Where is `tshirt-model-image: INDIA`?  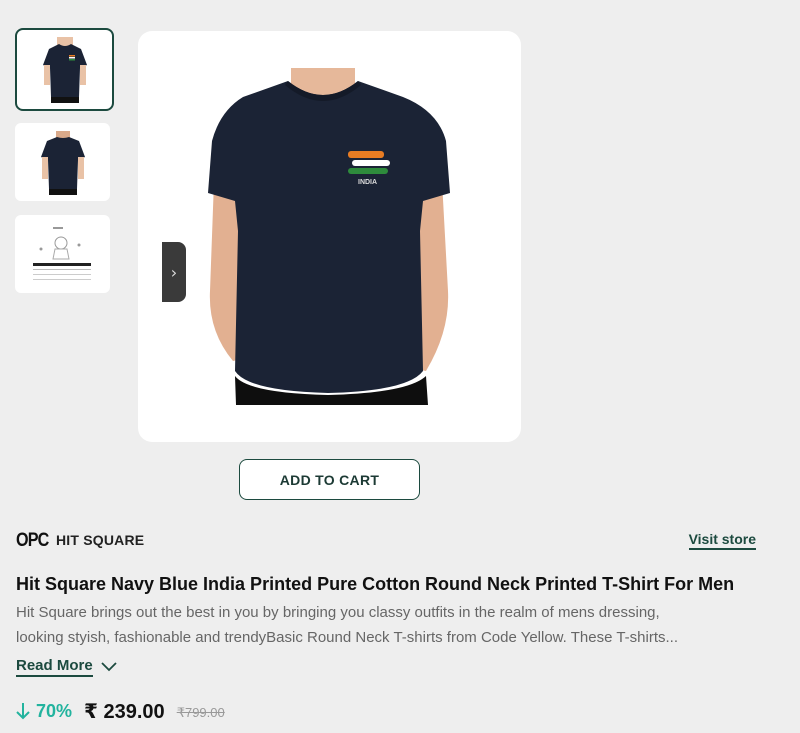
tshirt-model-image: INDIA is located at coordinates (329, 236).